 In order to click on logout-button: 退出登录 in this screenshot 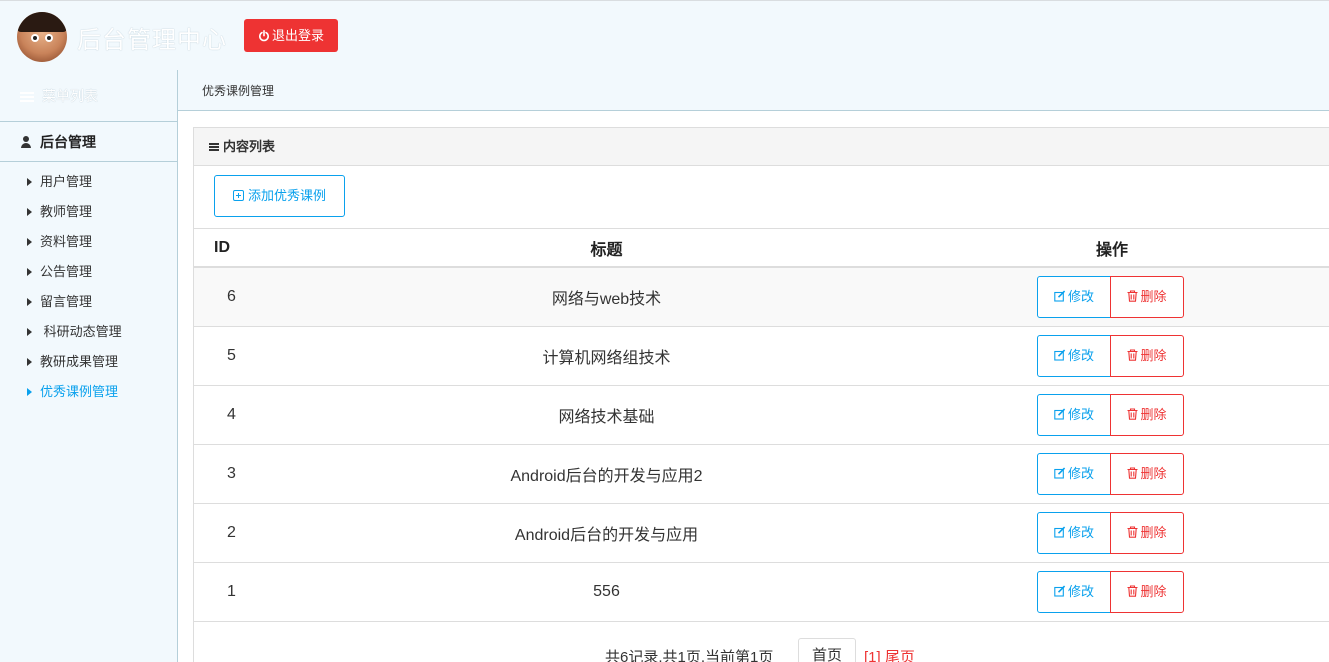, I will do `click(291, 35)`.